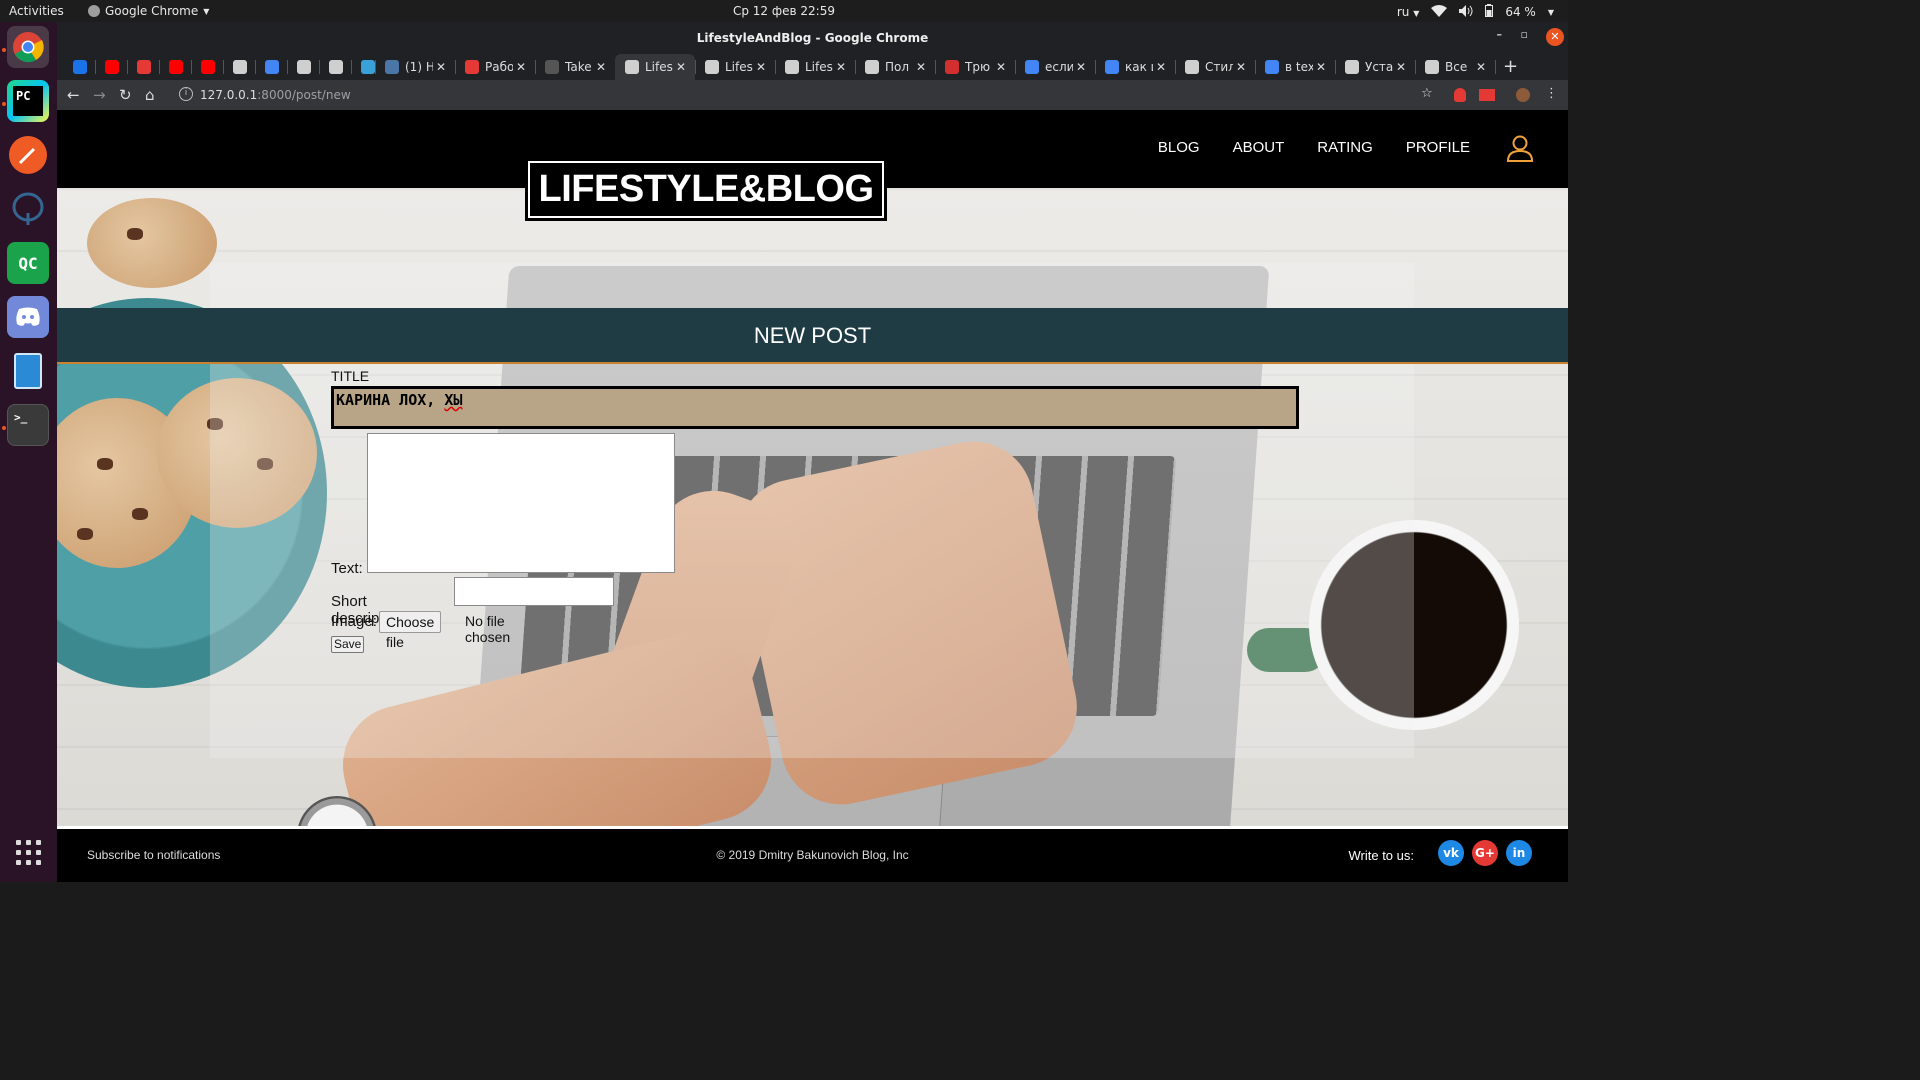  What do you see at coordinates (659, 67) in the screenshot?
I see `tab-title: Lifes` at bounding box center [659, 67].